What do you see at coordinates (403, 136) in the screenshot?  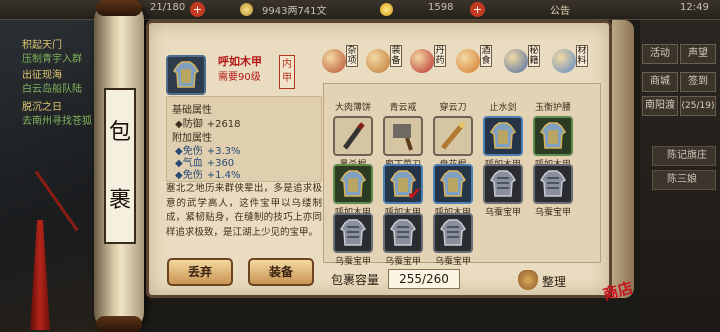 I see `cleaver-icon` at bounding box center [403, 136].